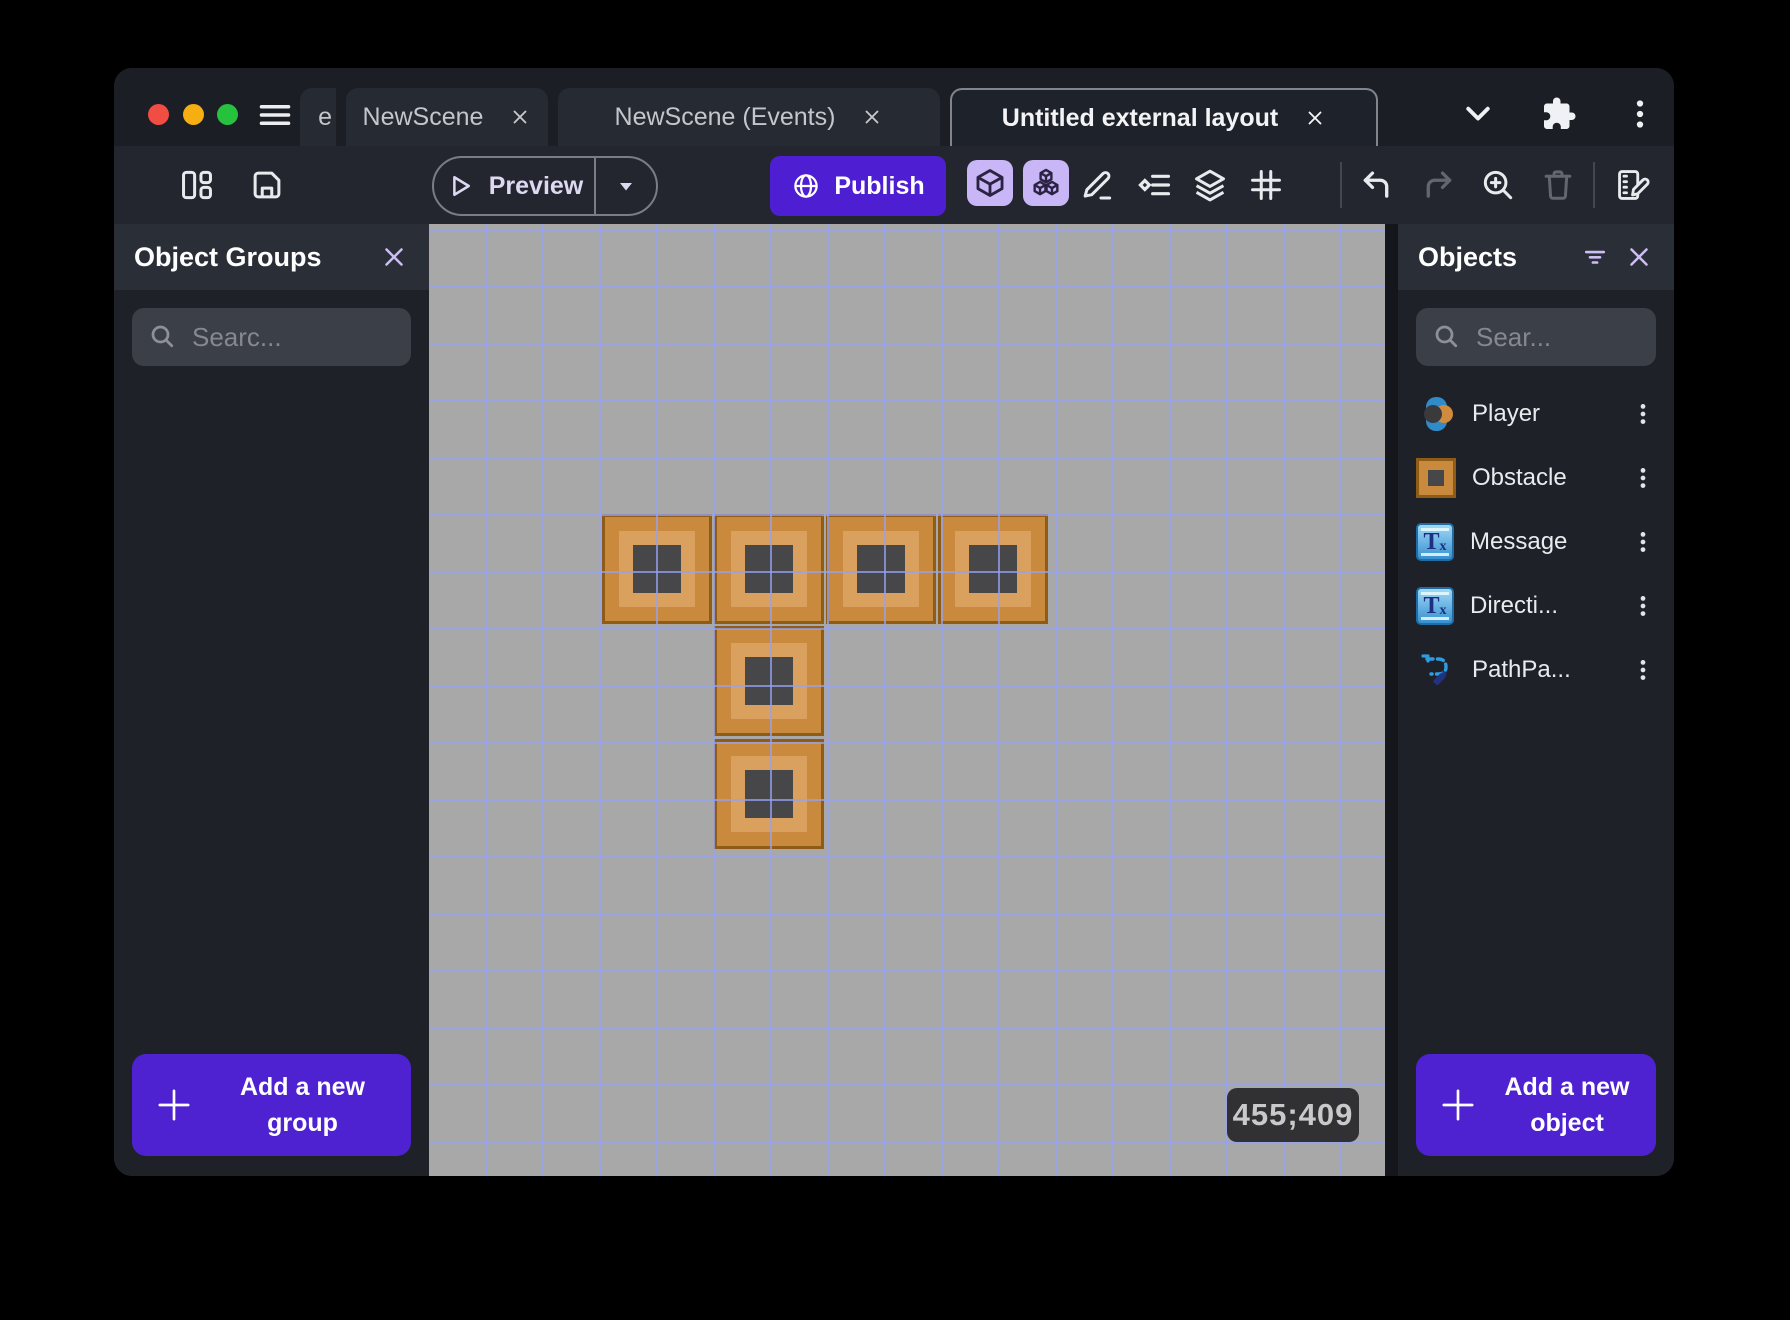 This screenshot has height=1320, width=1790. I want to click on single-cube-toggle, so click(990, 183).